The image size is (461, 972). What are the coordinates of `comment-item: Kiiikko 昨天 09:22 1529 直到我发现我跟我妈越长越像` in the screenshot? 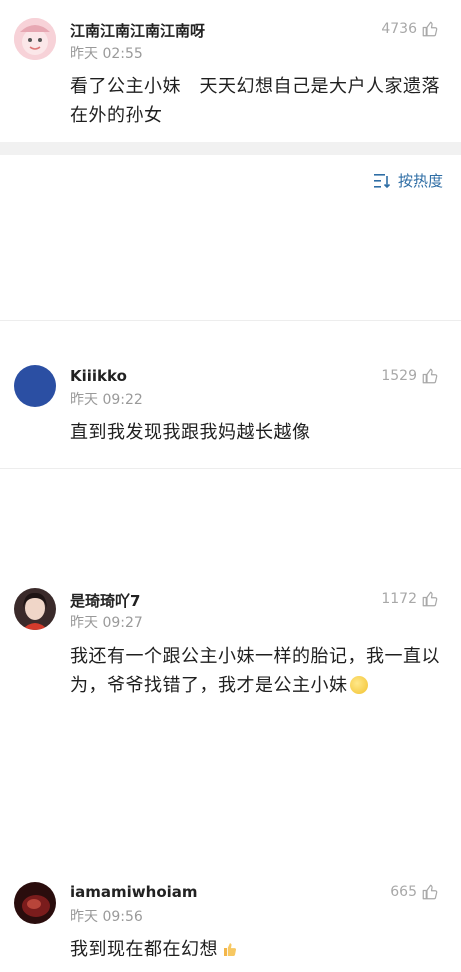 It's located at (230, 401).